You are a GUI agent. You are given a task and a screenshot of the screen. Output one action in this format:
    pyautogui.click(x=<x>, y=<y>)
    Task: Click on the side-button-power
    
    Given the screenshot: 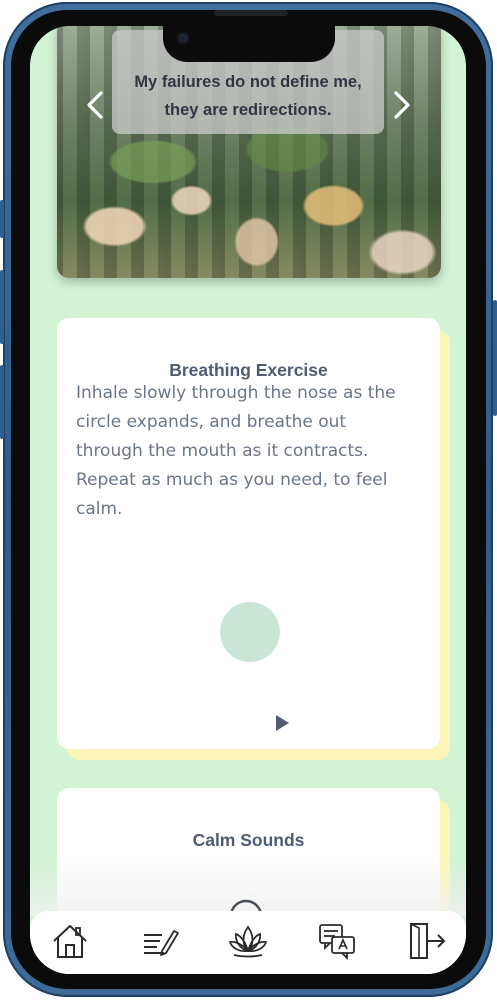 What is the action you would take?
    pyautogui.click(x=495, y=358)
    